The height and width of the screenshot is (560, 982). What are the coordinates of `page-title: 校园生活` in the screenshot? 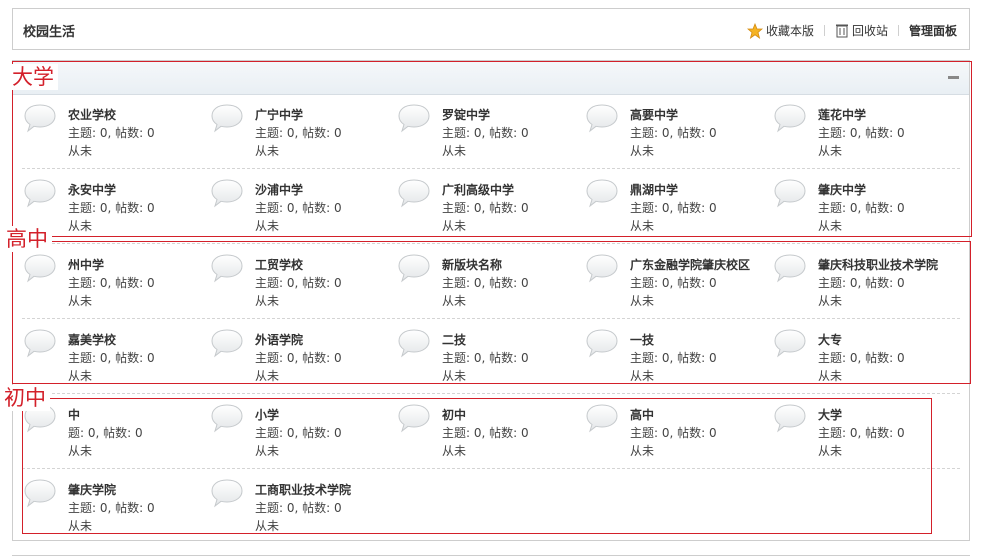 It's located at (49, 32).